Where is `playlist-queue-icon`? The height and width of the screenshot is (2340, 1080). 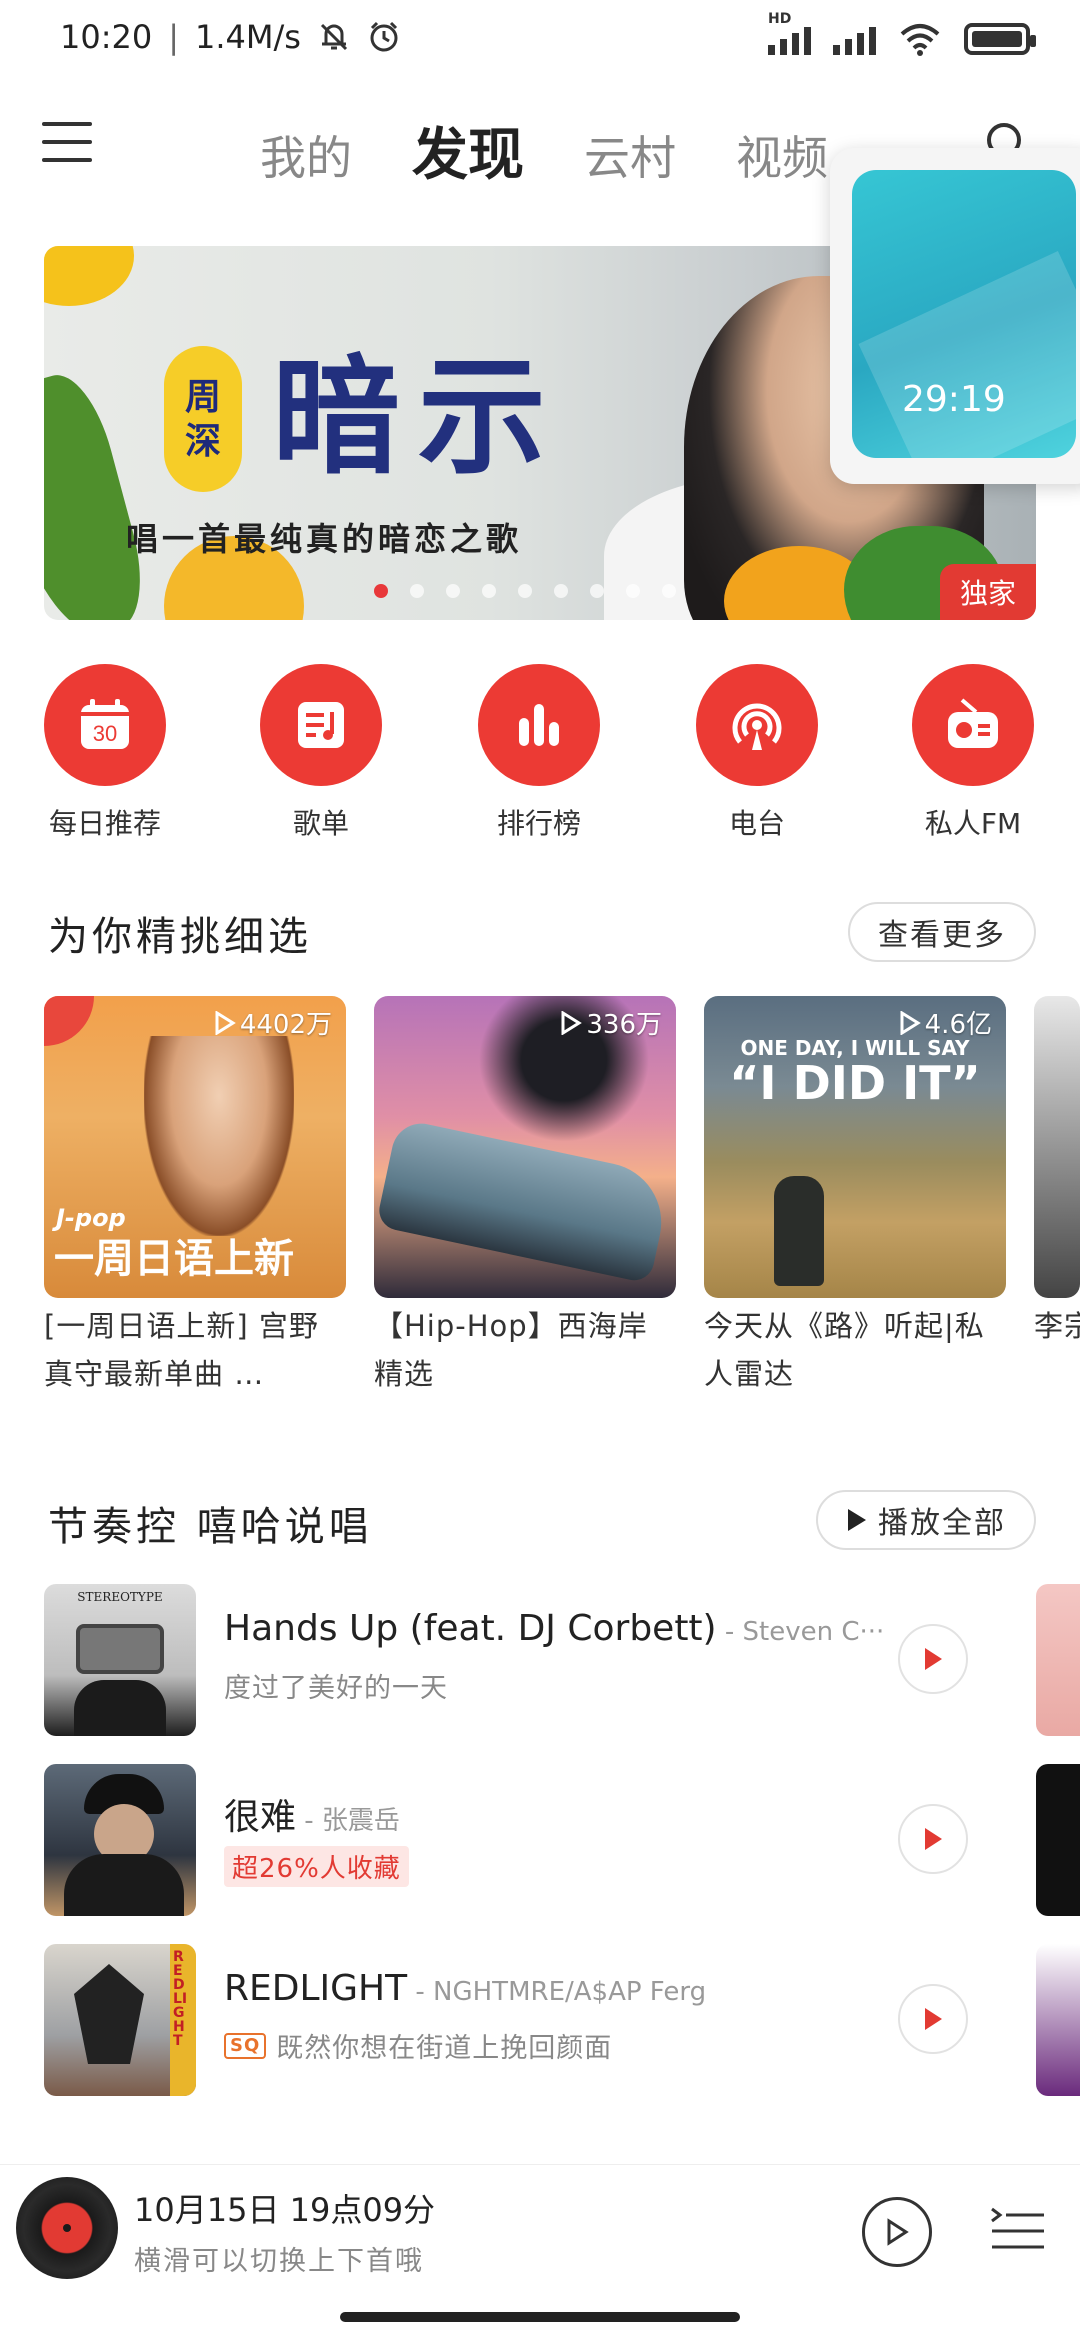
playlist-queue-icon is located at coordinates (1018, 2230).